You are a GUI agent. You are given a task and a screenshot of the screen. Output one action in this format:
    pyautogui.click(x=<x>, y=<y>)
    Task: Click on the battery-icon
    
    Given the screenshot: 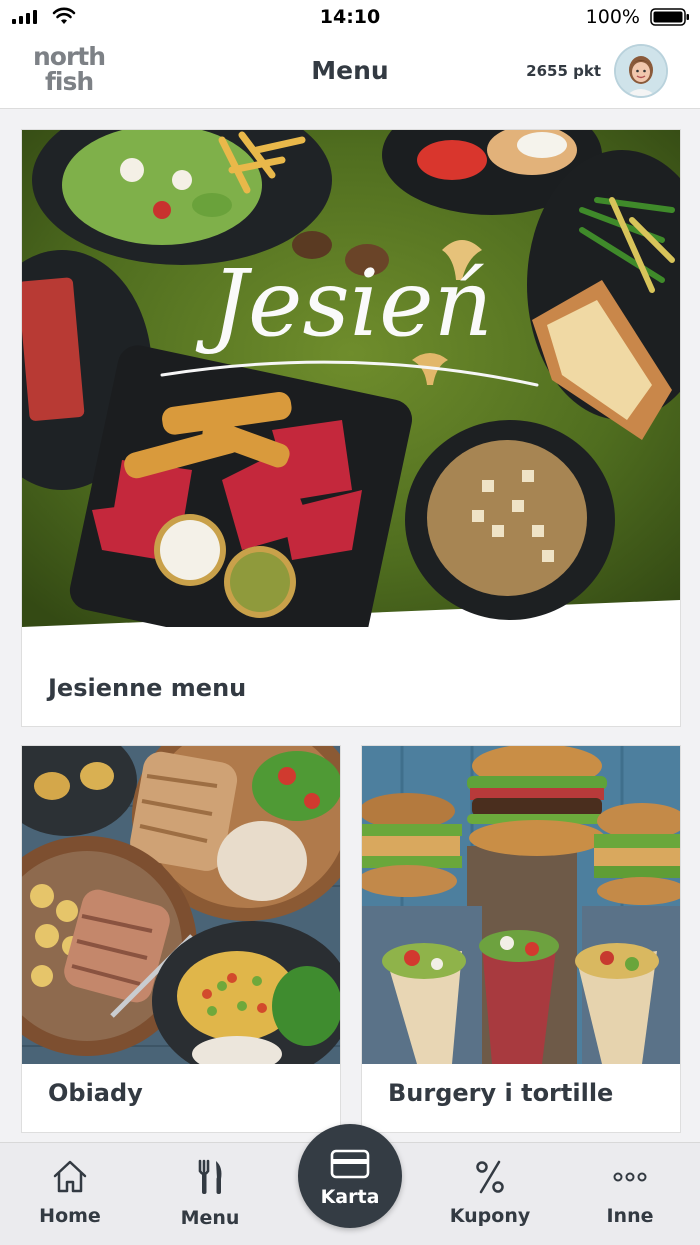 What is the action you would take?
    pyautogui.click(x=669, y=17)
    